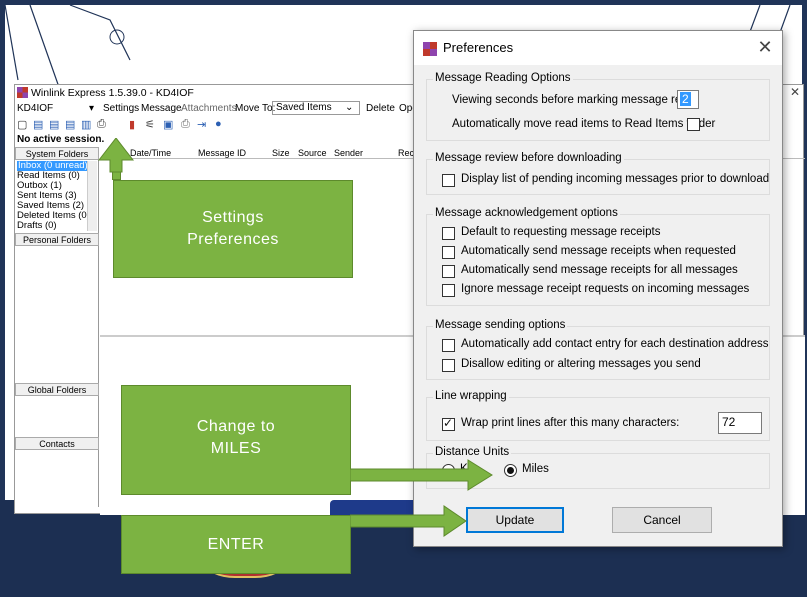 Image resolution: width=807 pixels, height=597 pixels. What do you see at coordinates (500, 325) in the screenshot?
I see `sending-label: Message sending options` at bounding box center [500, 325].